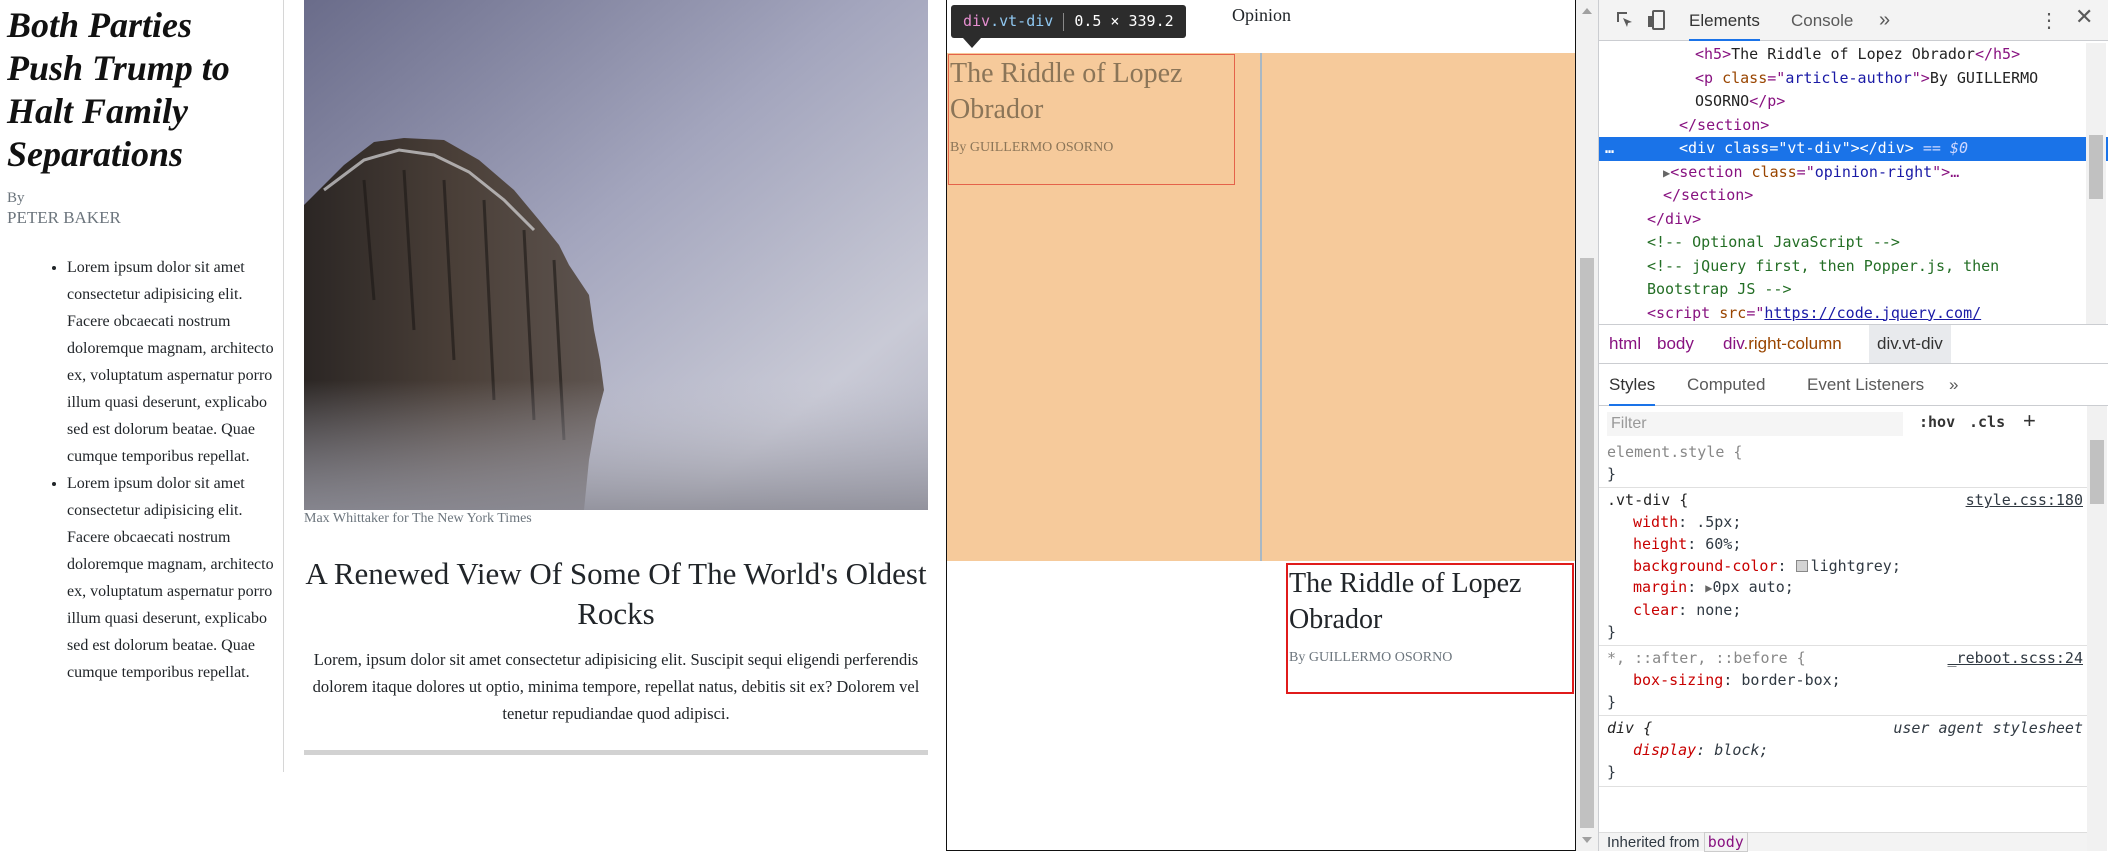  I want to click on dom-scrollbar, so click(2096, 183).